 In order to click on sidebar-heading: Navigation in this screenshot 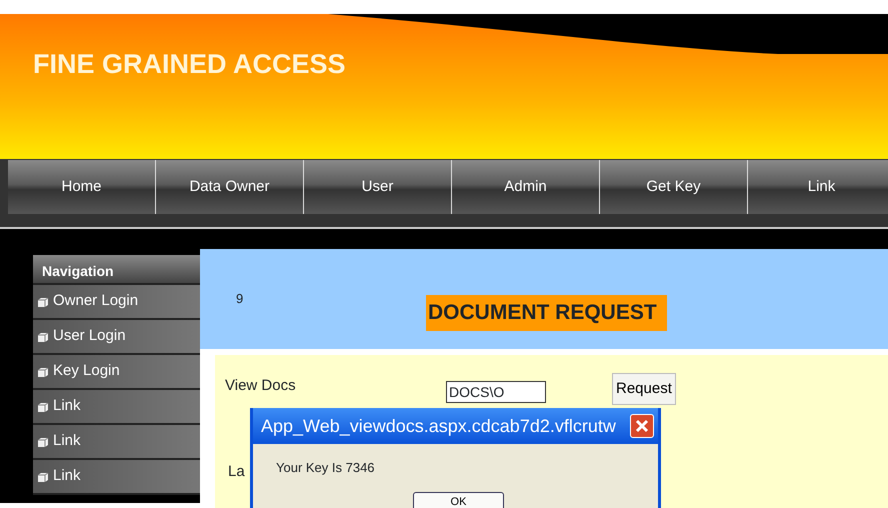, I will do `click(116, 270)`.